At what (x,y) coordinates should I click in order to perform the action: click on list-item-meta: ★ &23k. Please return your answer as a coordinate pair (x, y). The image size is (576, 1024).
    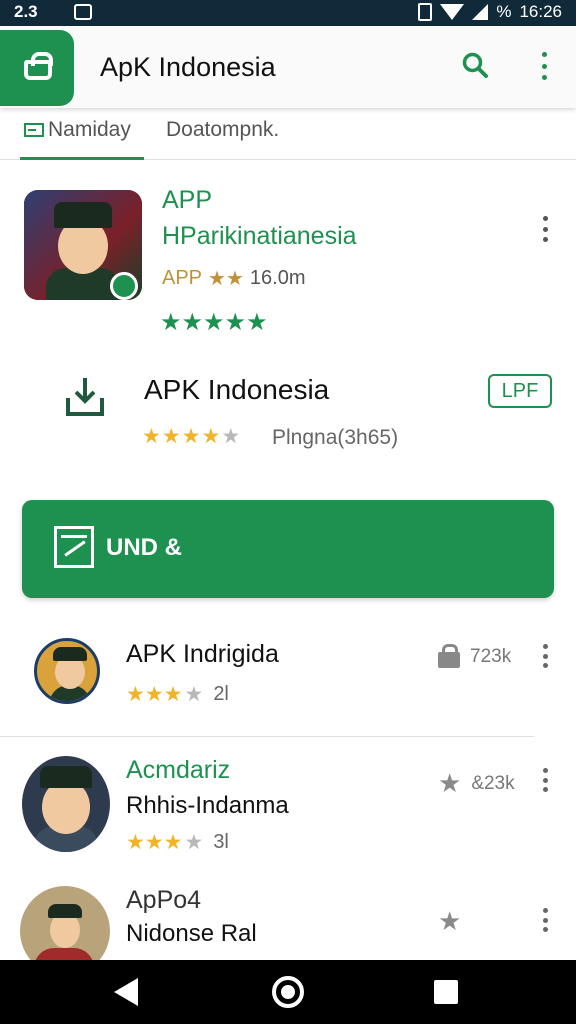
    Looking at the image, I should click on (476, 783).